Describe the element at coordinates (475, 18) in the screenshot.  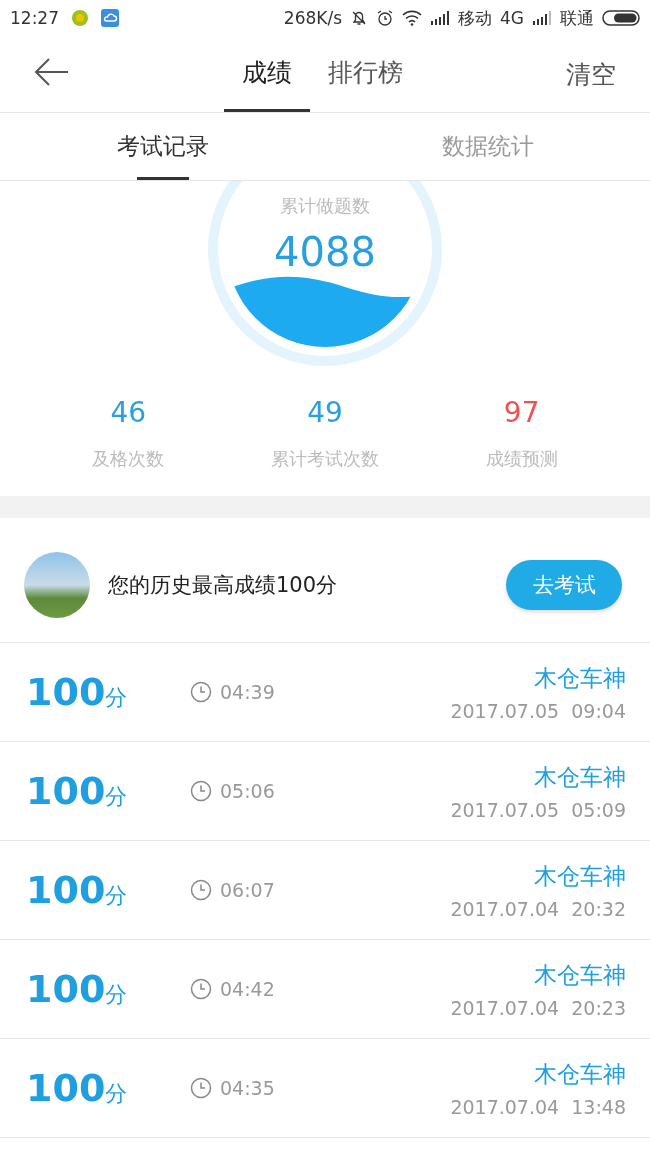
I see `carrier-name: 移动` at that location.